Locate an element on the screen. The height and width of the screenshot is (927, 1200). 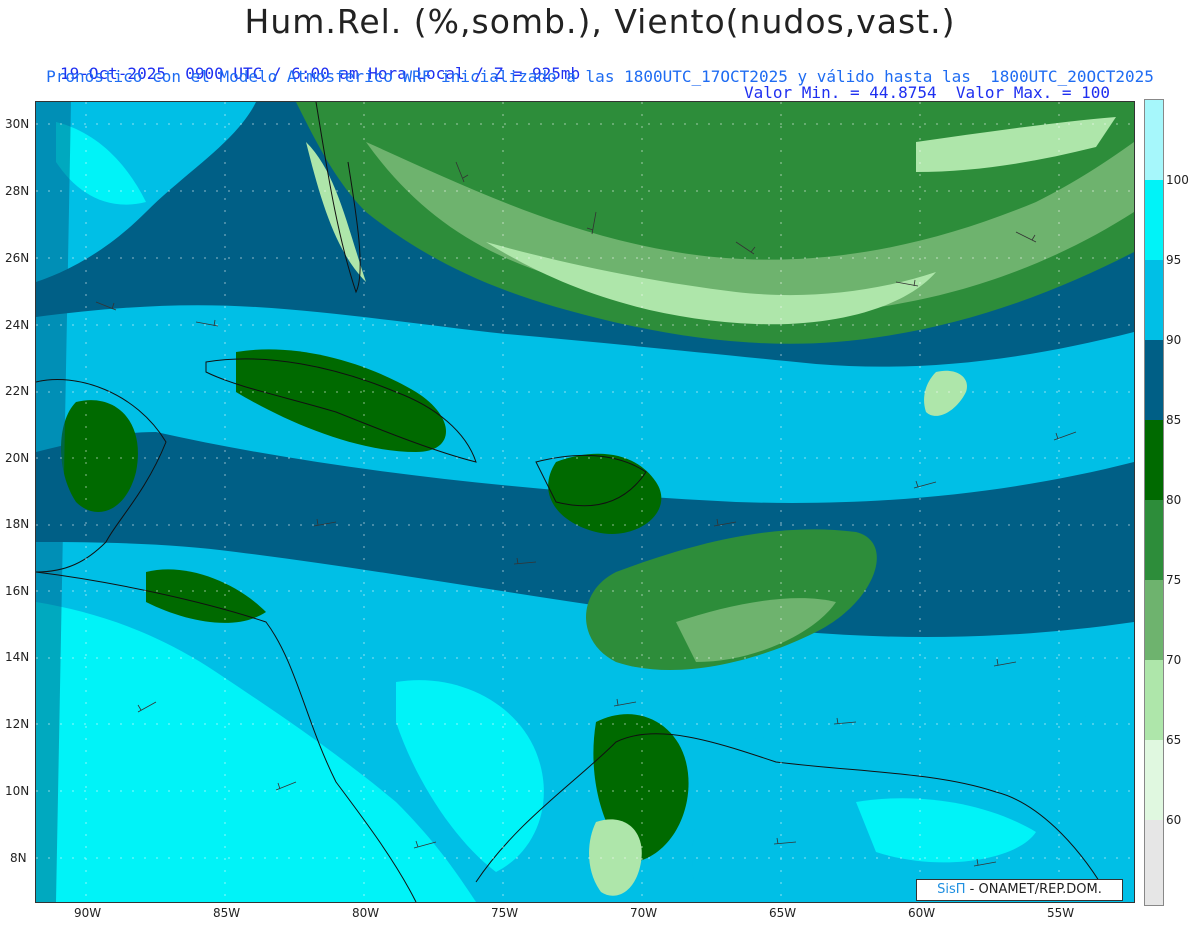
lat-label-18n: 18N is located at coordinates (17, 524).